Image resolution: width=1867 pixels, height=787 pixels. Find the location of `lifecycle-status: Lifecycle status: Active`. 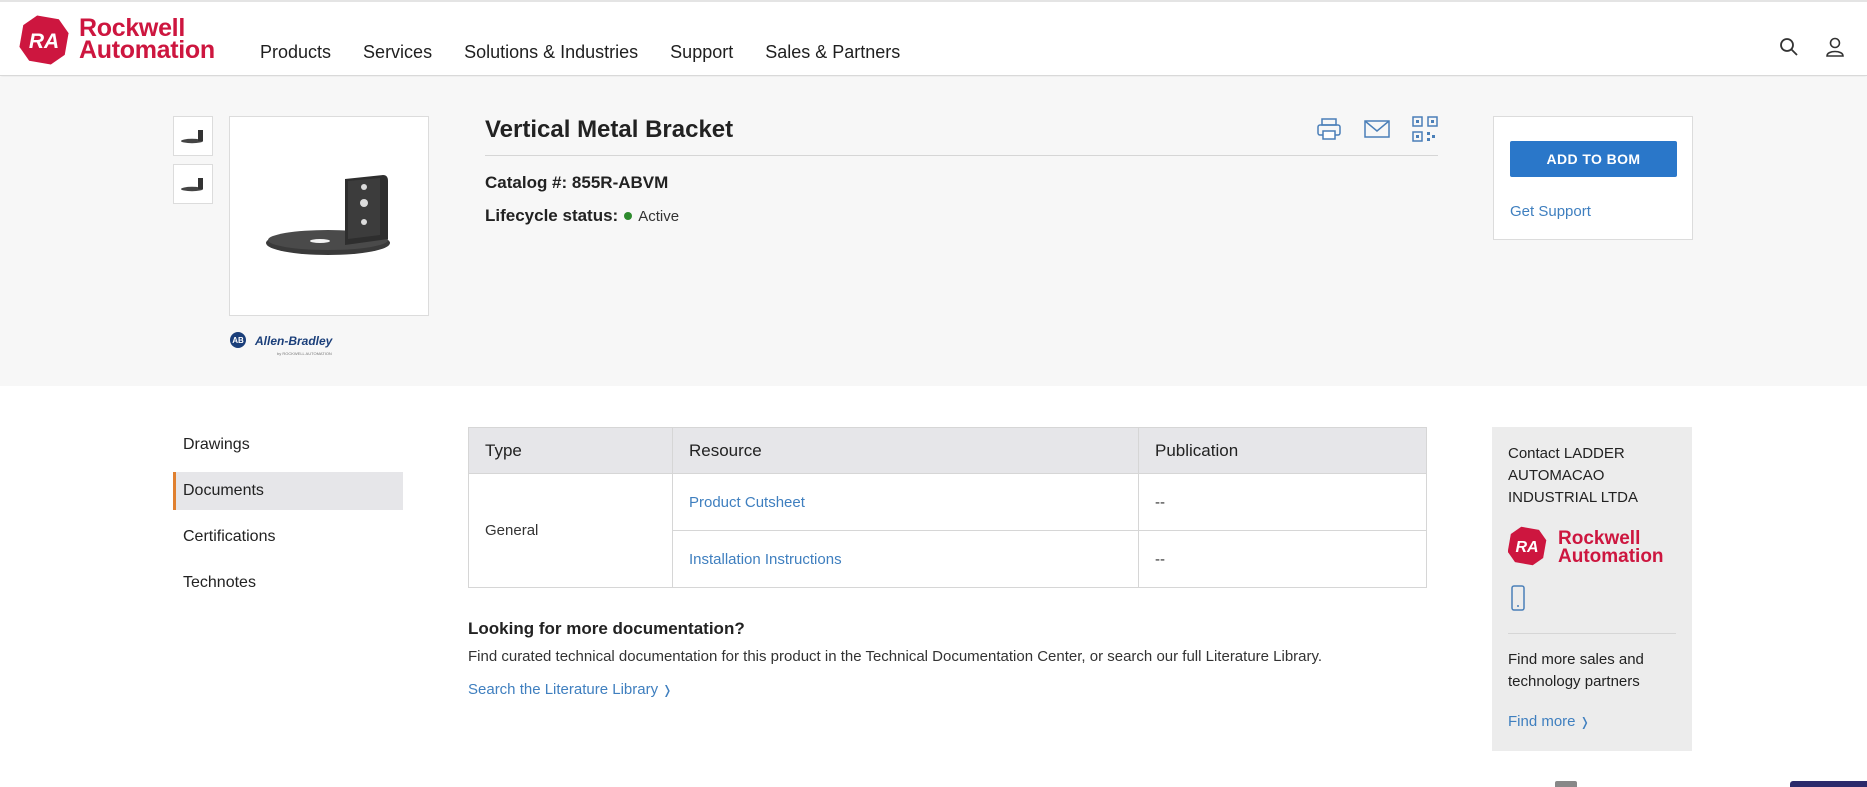

lifecycle-status: Lifecycle status: Active is located at coordinates (582, 216).